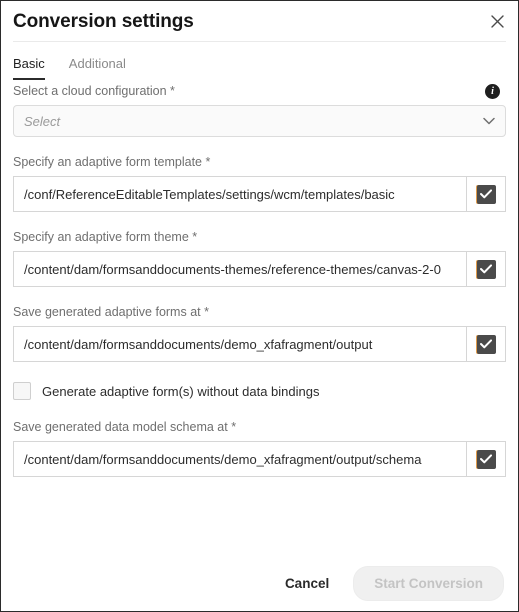 The width and height of the screenshot is (519, 612). Describe the element at coordinates (428, 583) in the screenshot. I see `start-conversion-button: Start Conversion` at that location.